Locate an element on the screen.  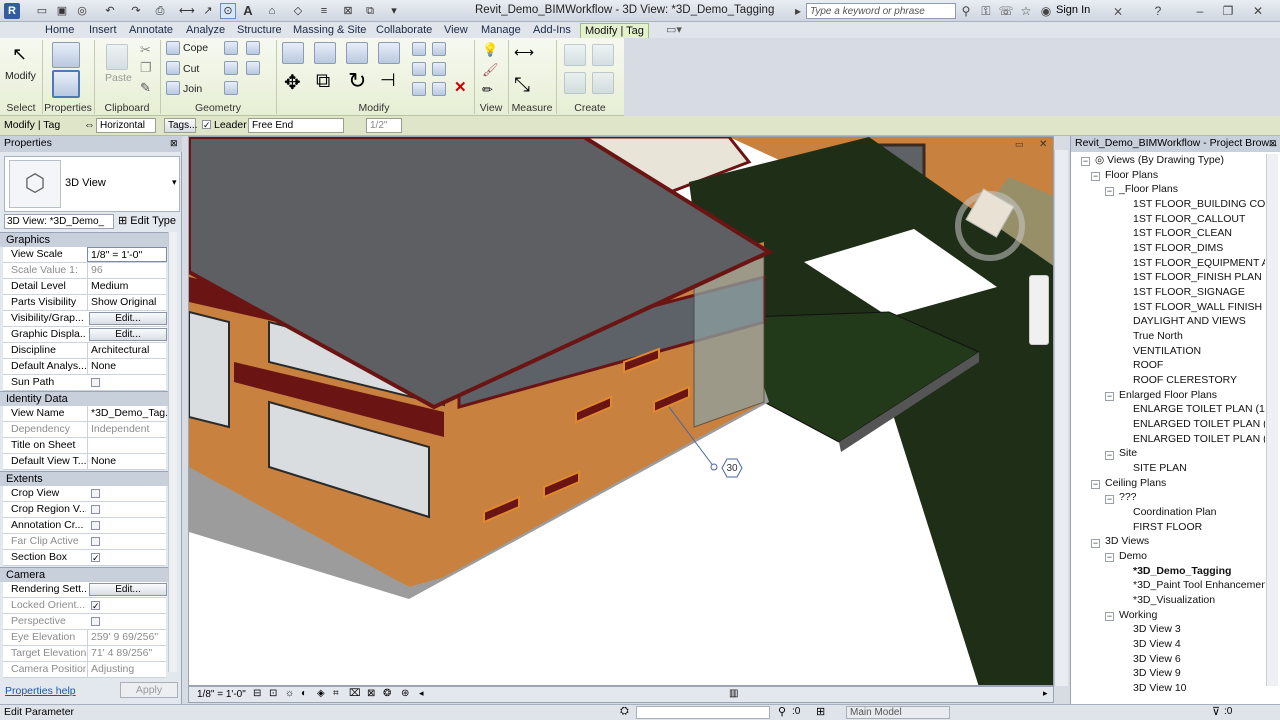
split-gap-icon is located at coordinates (439, 49).